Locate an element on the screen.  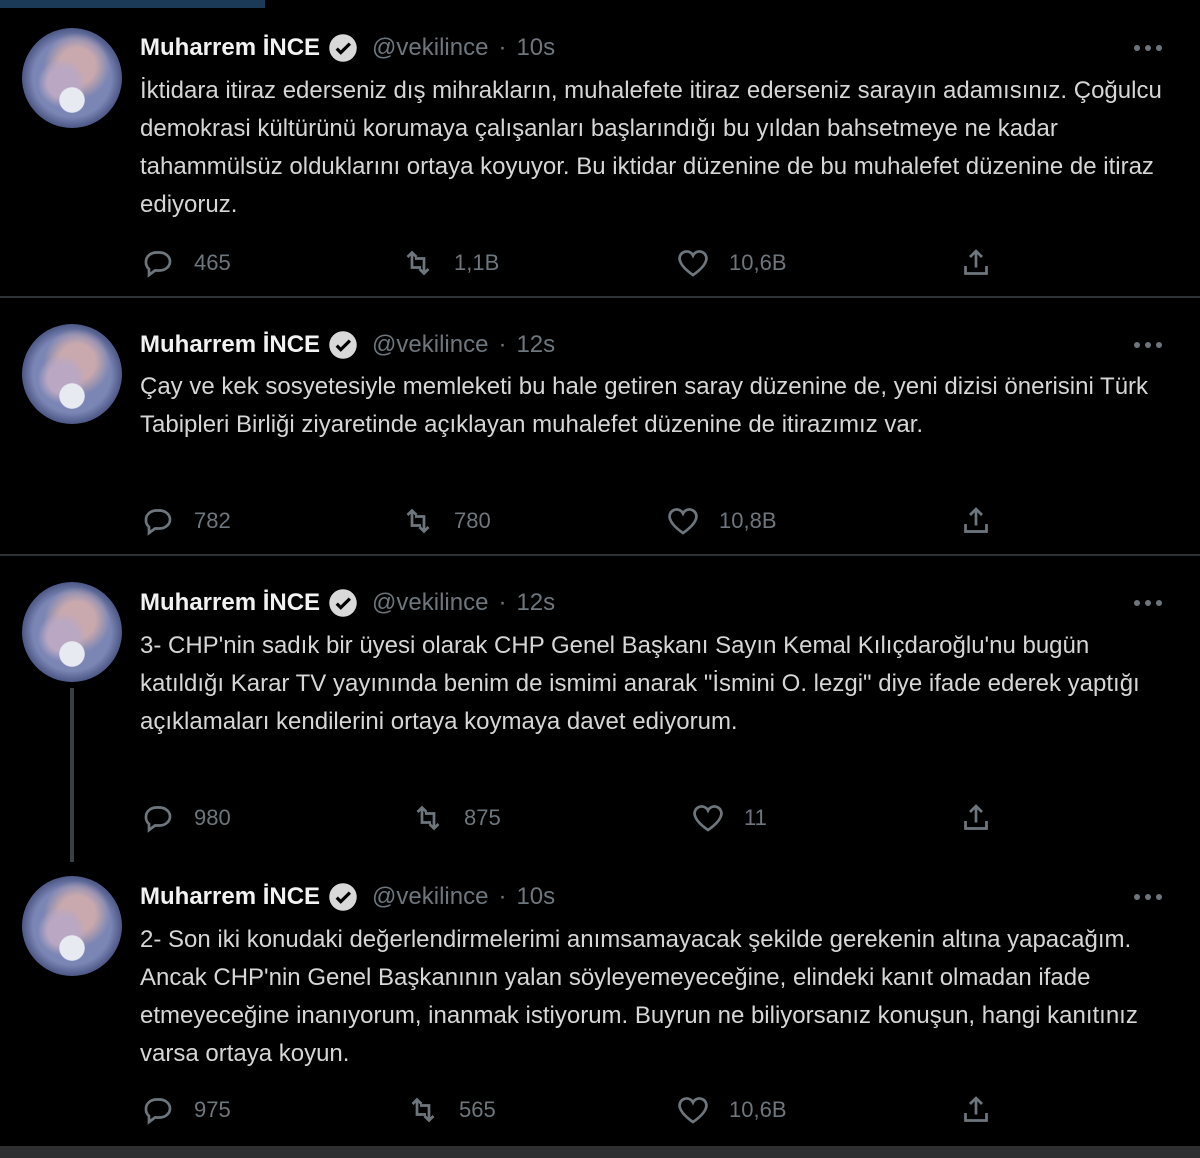
retweet-count: 875 is located at coordinates (482, 817).